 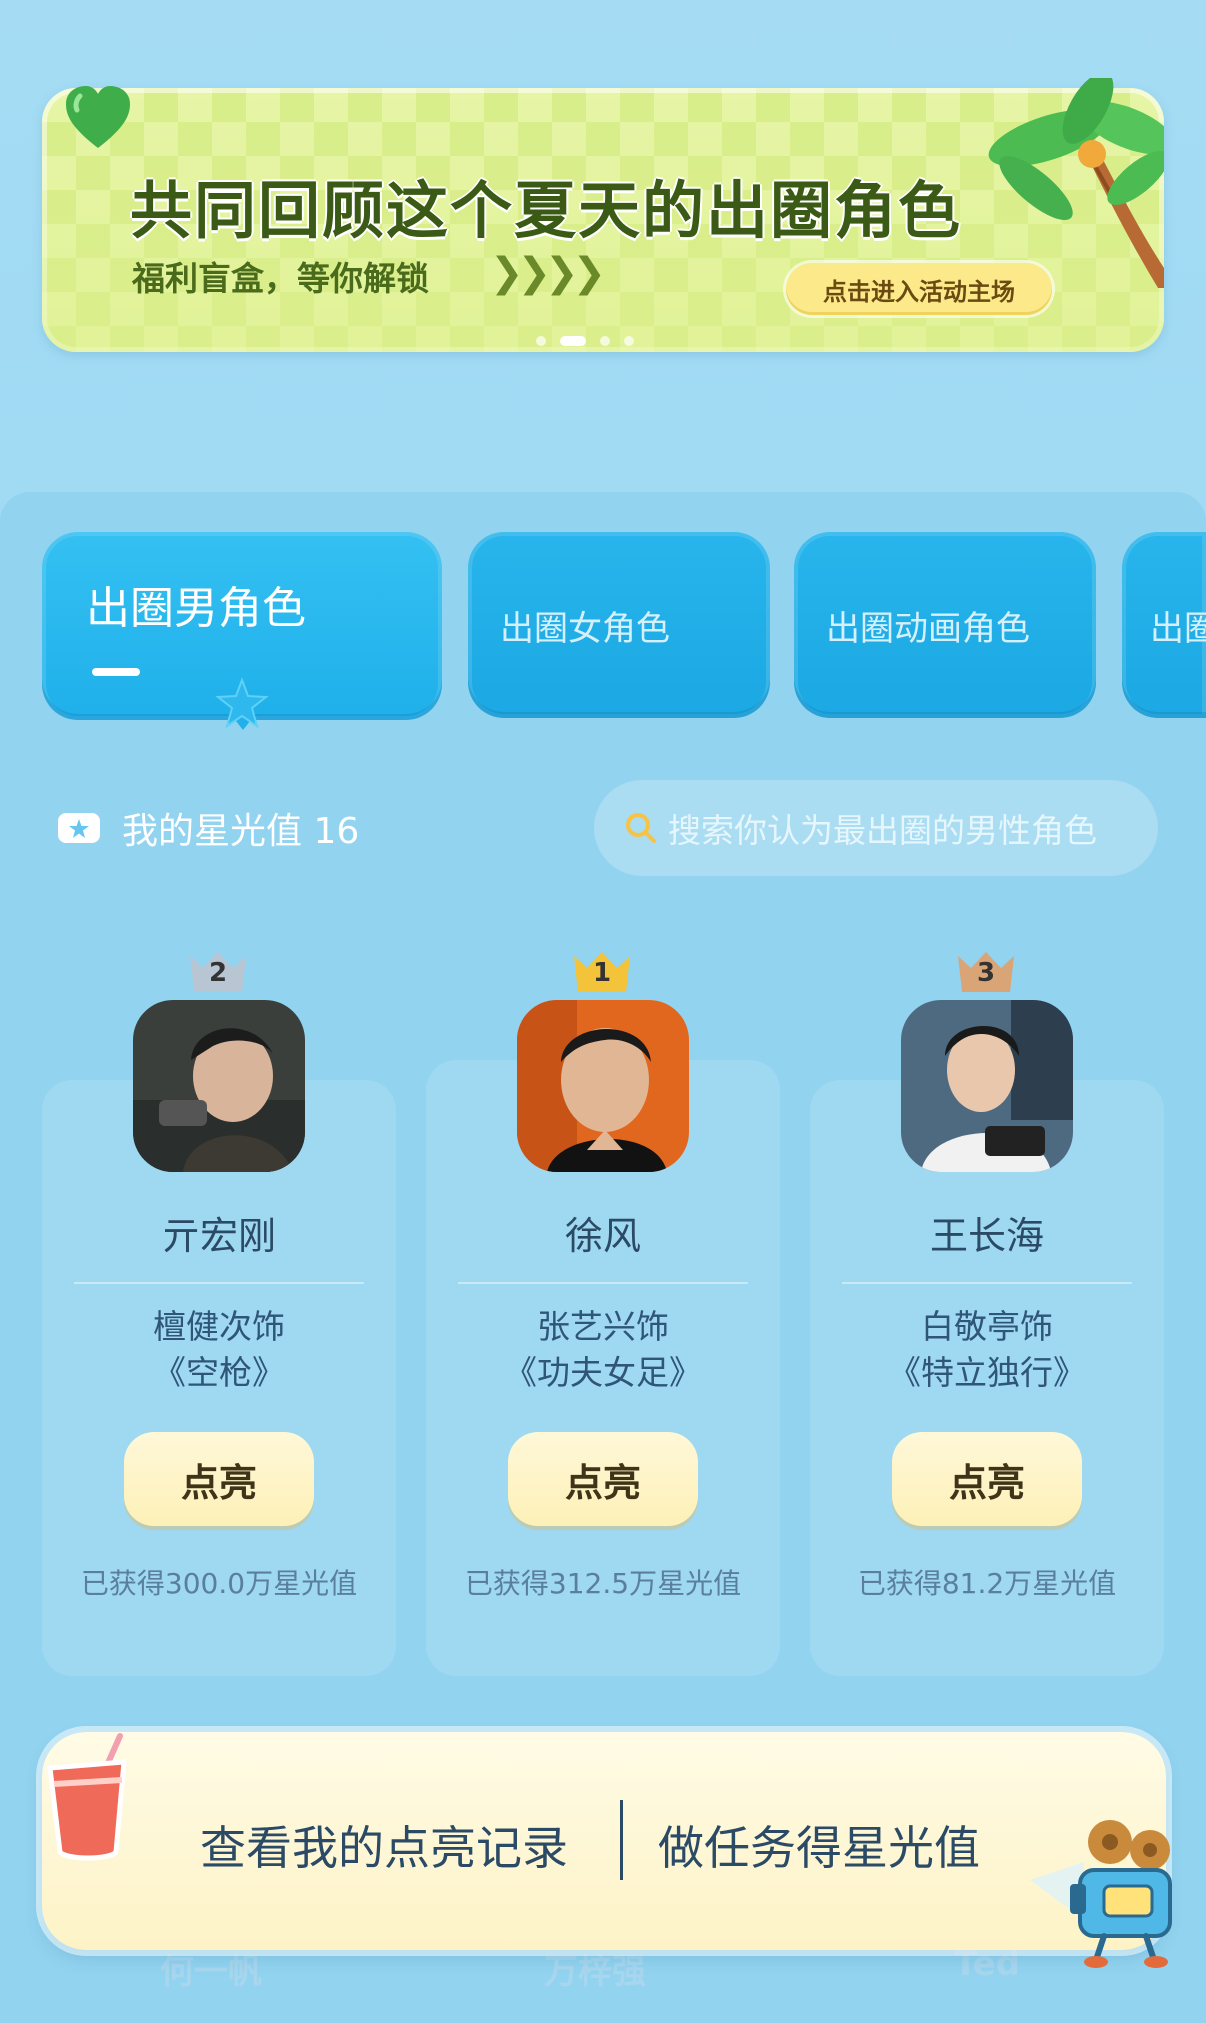 I want to click on banner-subtitle: 福利盲盒，等你解锁, so click(x=280, y=278).